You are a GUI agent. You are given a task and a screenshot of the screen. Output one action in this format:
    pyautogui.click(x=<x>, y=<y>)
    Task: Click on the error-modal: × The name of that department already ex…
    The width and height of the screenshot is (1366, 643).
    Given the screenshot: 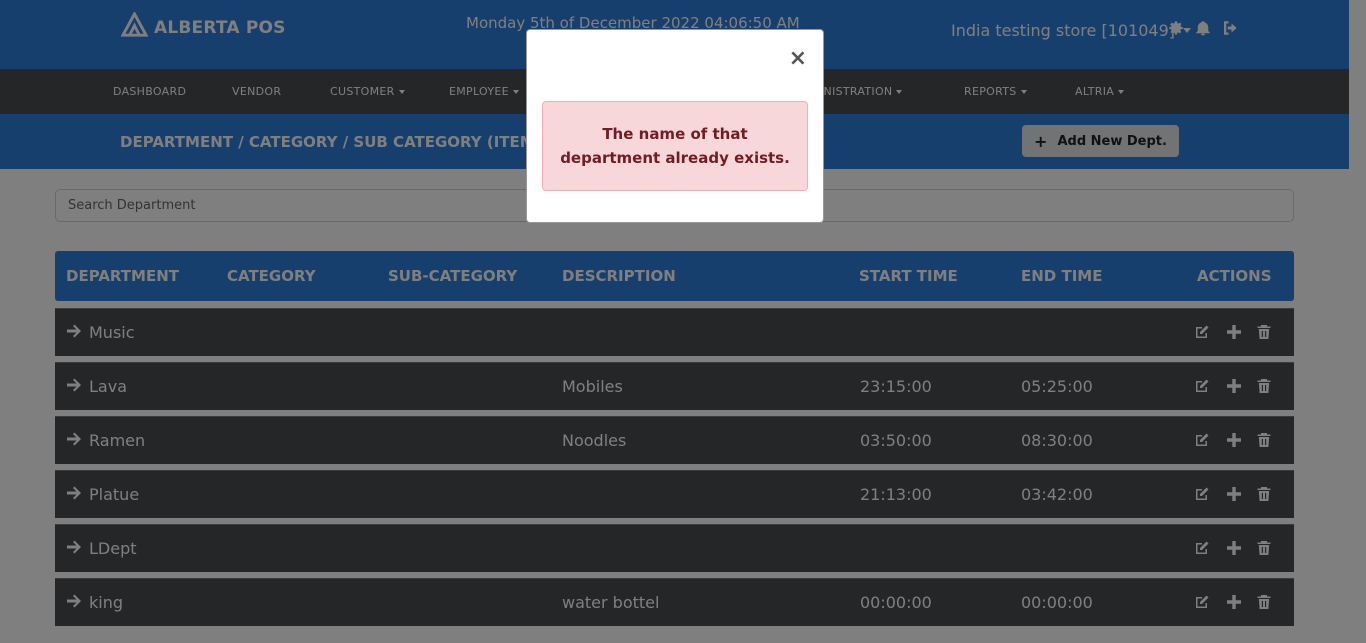 What is the action you would take?
    pyautogui.click(x=675, y=126)
    